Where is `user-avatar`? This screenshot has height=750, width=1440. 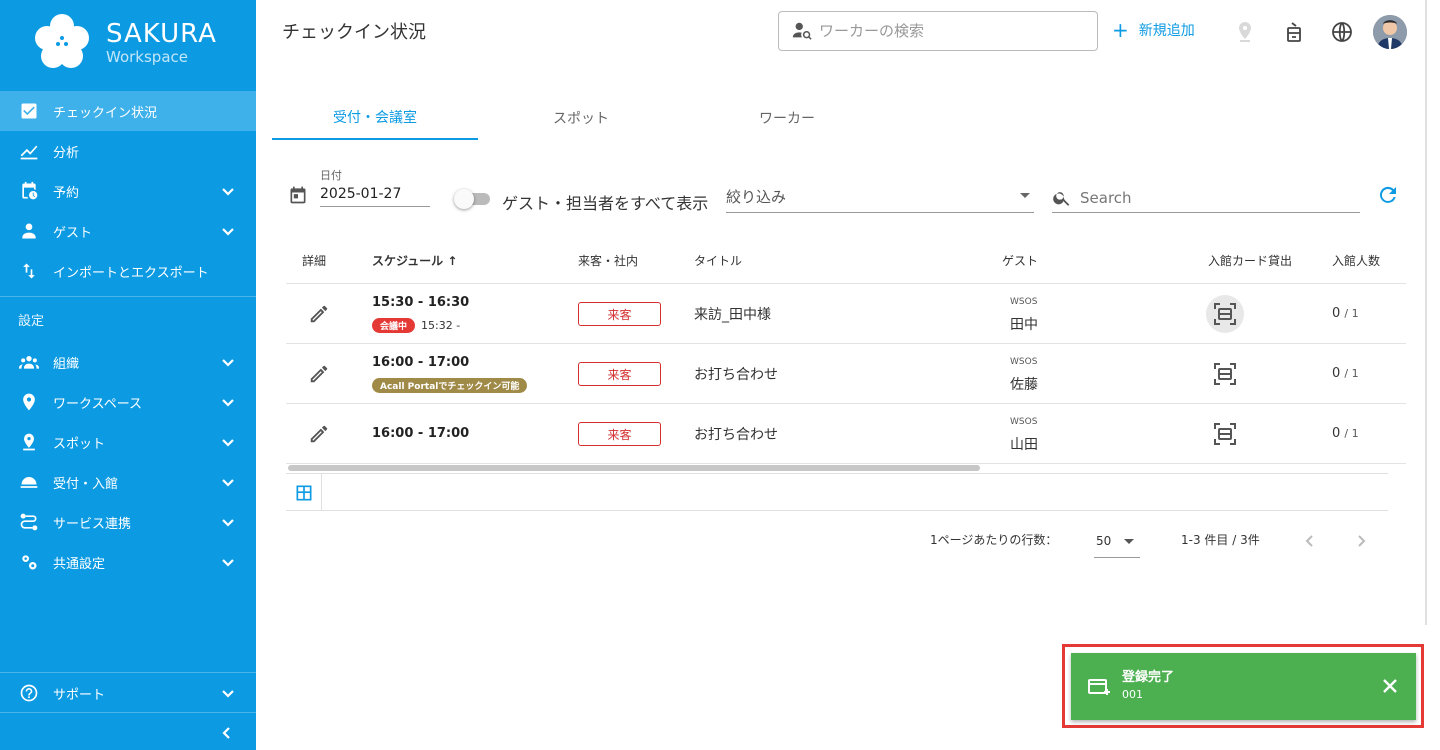 user-avatar is located at coordinates (1390, 32).